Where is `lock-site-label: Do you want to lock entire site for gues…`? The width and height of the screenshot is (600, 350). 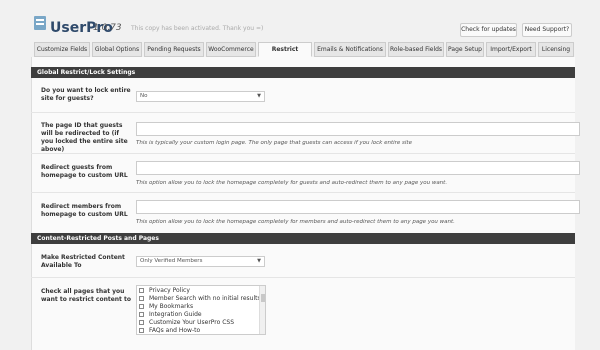
lock-site-label: Do you want to lock entire site for gues… is located at coordinates (86, 94).